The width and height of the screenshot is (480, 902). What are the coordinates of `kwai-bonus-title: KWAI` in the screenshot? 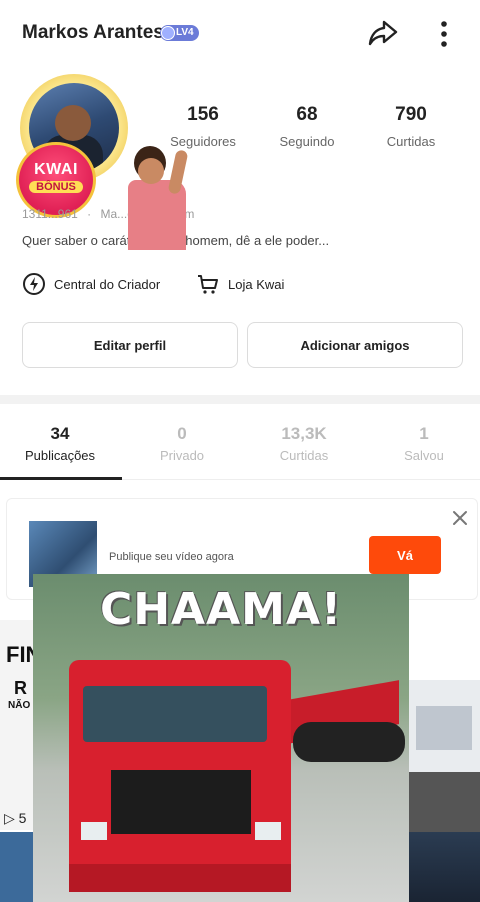 It's located at (56, 169).